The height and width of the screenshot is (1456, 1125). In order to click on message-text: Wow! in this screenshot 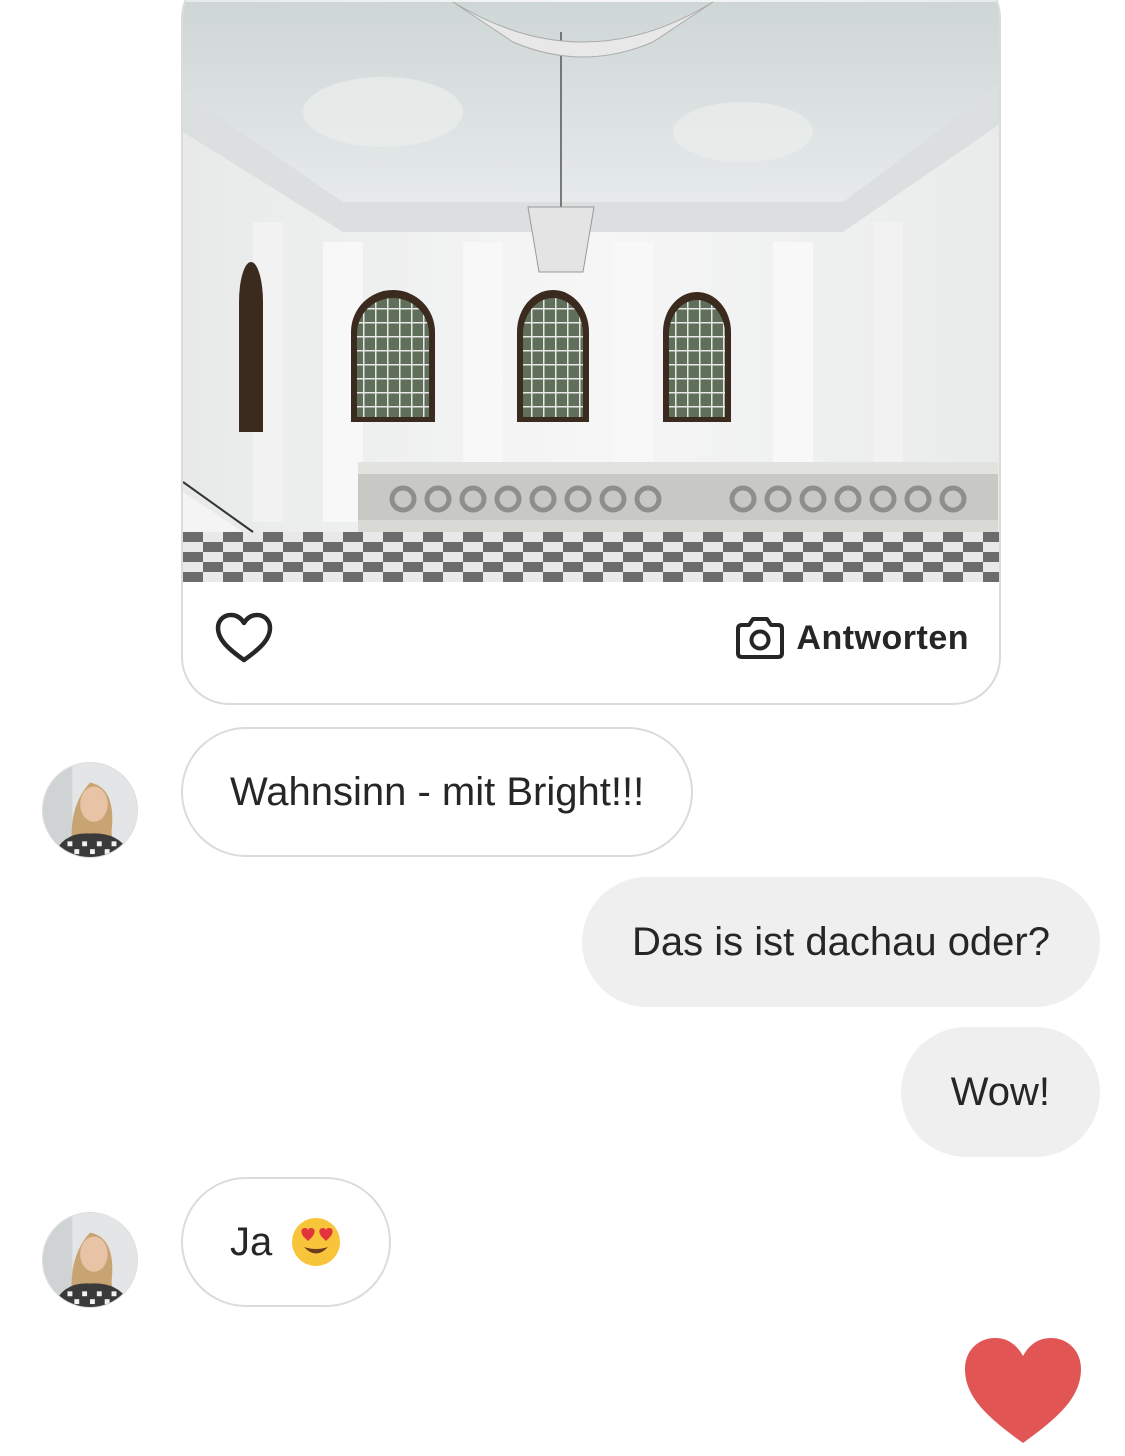, I will do `click(1000, 1091)`.